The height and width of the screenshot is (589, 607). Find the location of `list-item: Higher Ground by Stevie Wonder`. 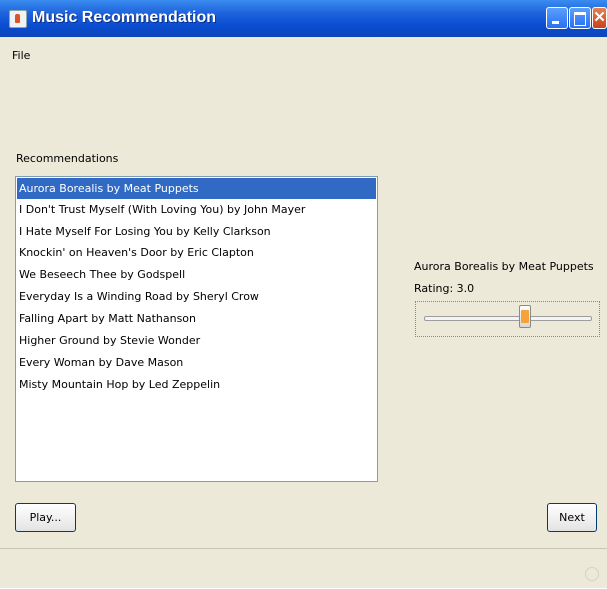

list-item: Higher Ground by Stevie Wonder is located at coordinates (196, 340).